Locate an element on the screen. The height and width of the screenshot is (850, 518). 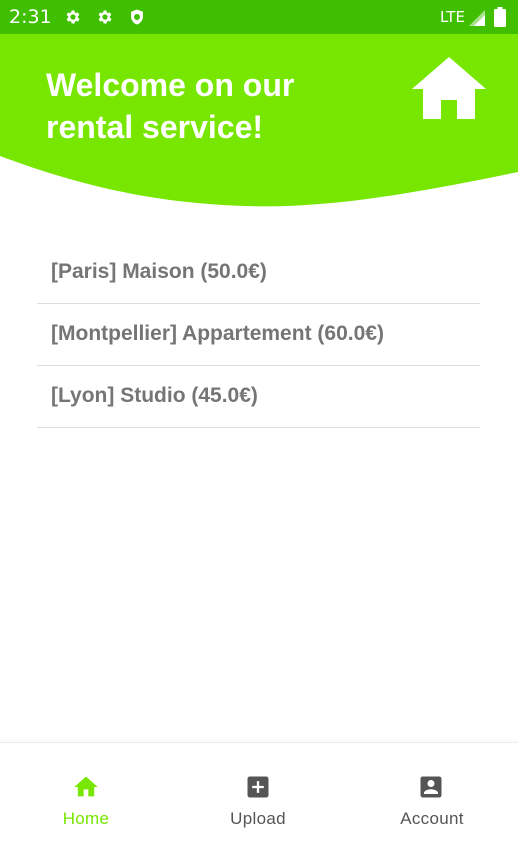
list-item: [Montpellier] Appartement (60.0€) is located at coordinates (258, 335).